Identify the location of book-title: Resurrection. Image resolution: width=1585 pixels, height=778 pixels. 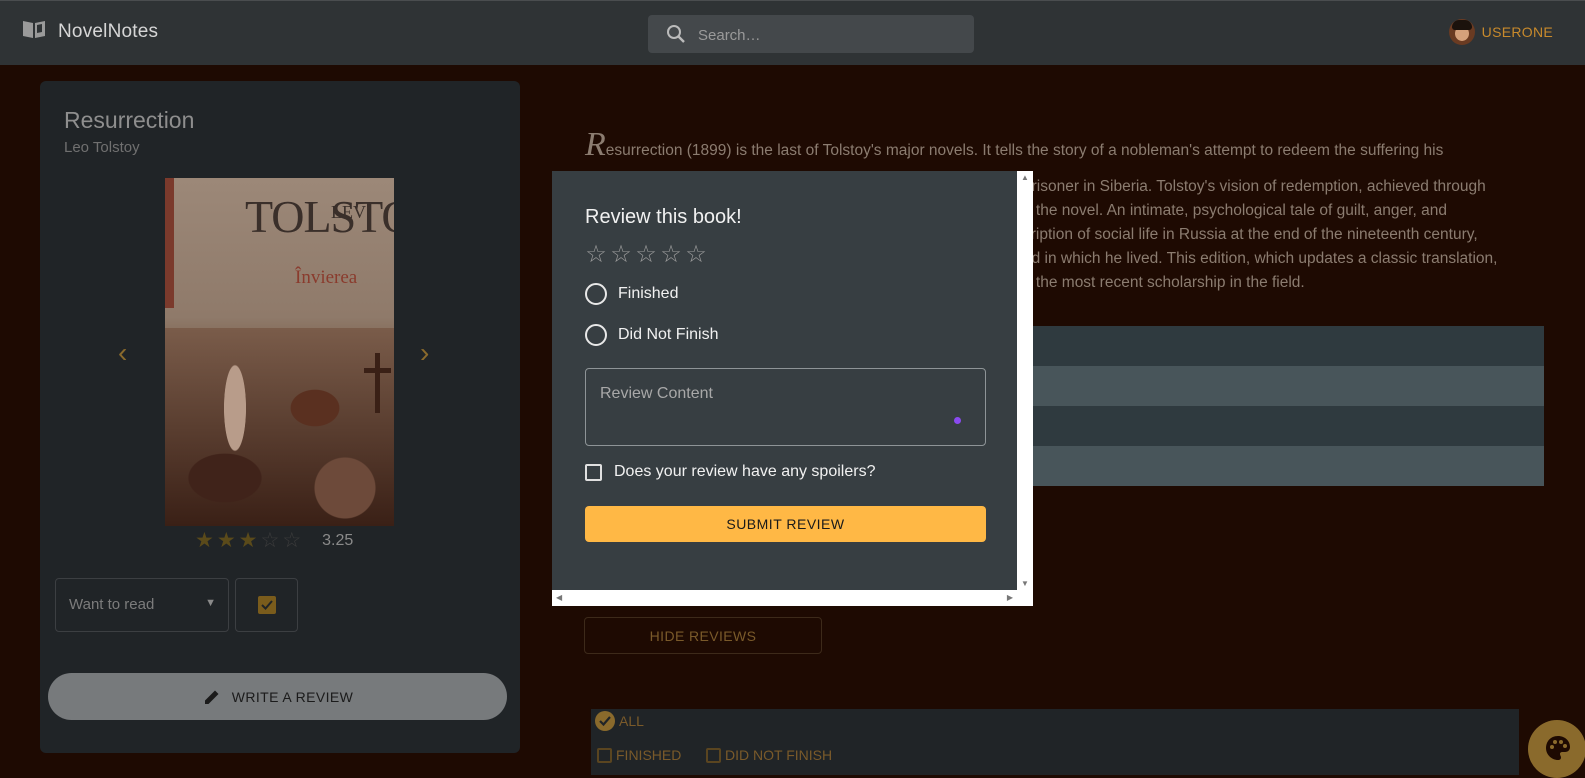
(129, 120).